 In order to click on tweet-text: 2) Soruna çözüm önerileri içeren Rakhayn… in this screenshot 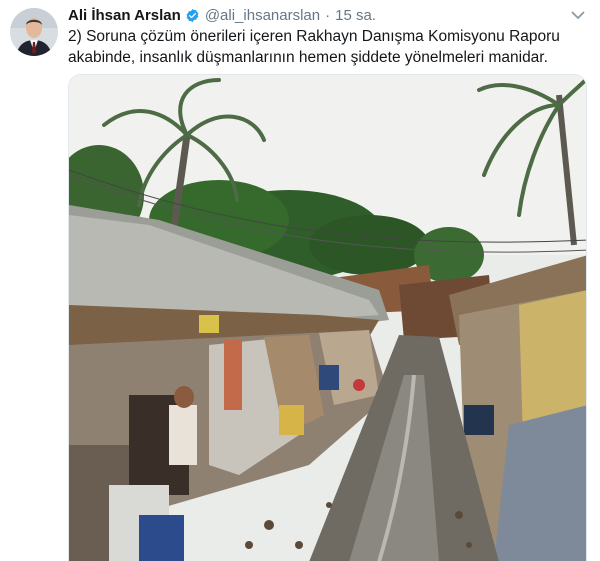, I will do `click(314, 47)`.